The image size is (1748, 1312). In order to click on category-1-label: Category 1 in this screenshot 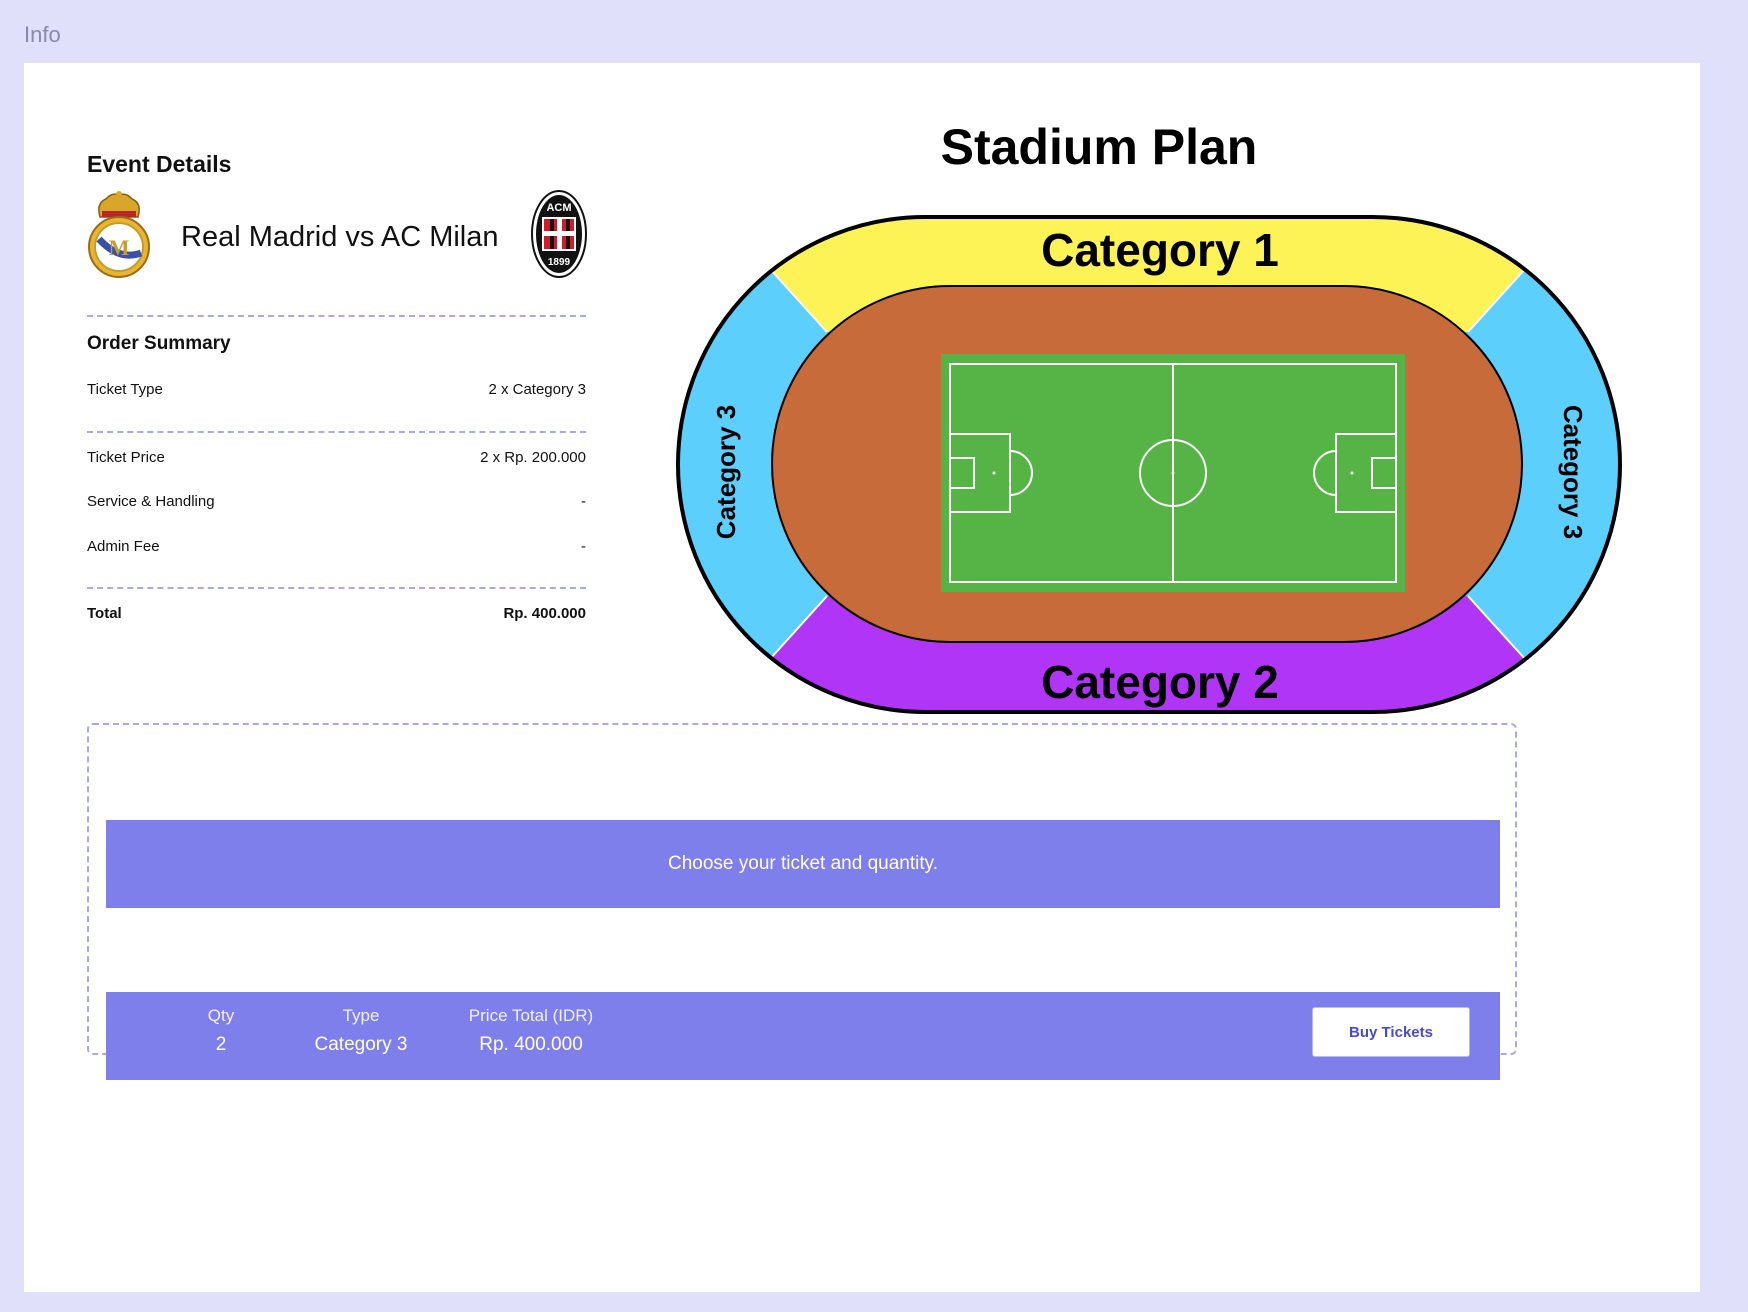, I will do `click(1160, 250)`.